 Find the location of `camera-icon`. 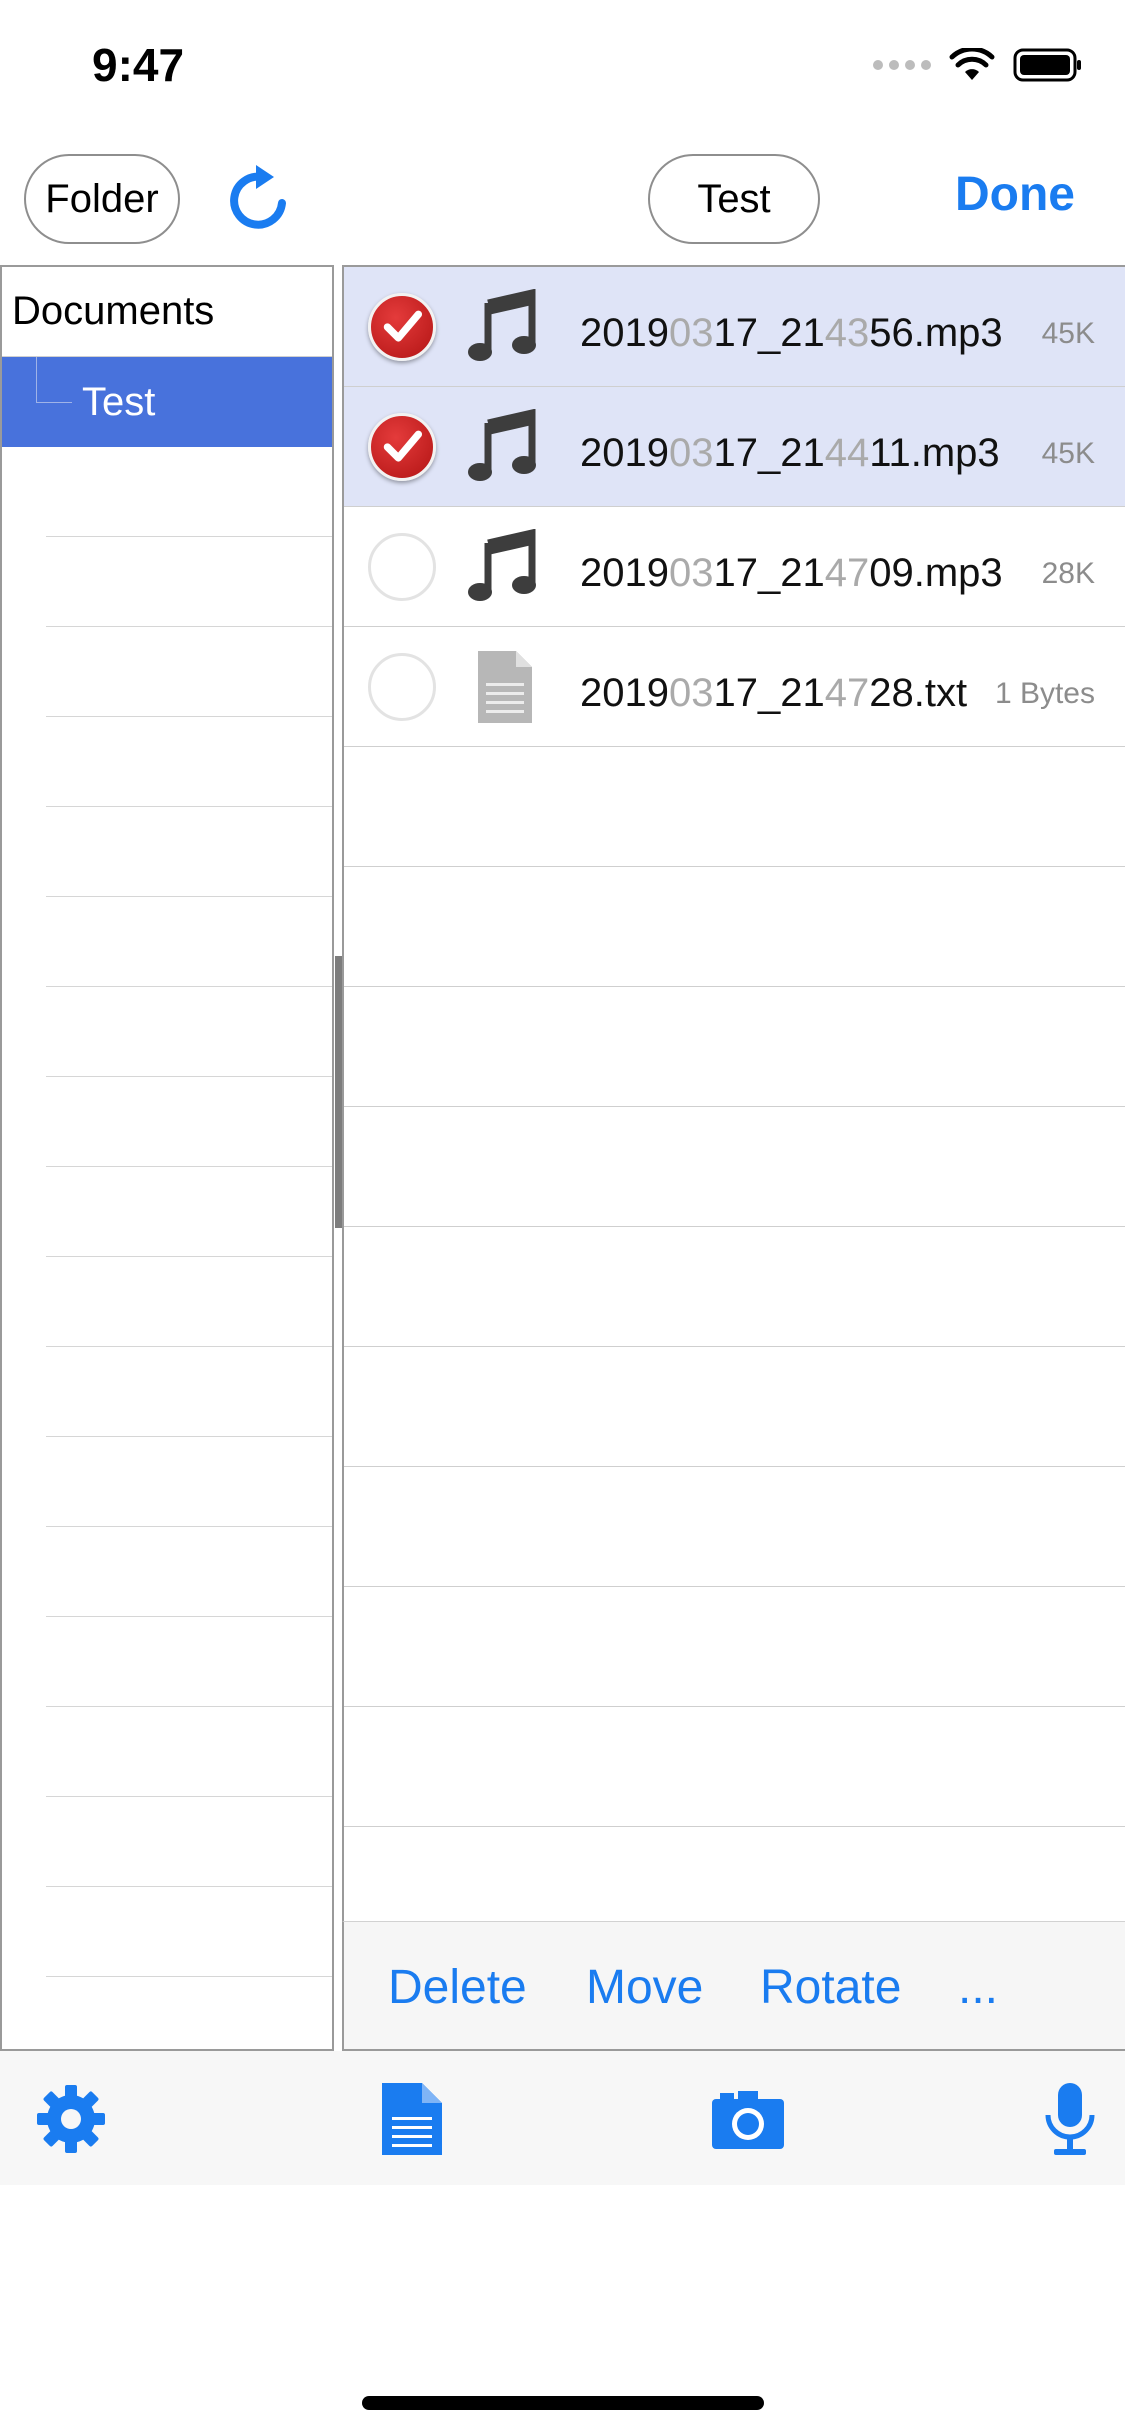

camera-icon is located at coordinates (748, 2119).